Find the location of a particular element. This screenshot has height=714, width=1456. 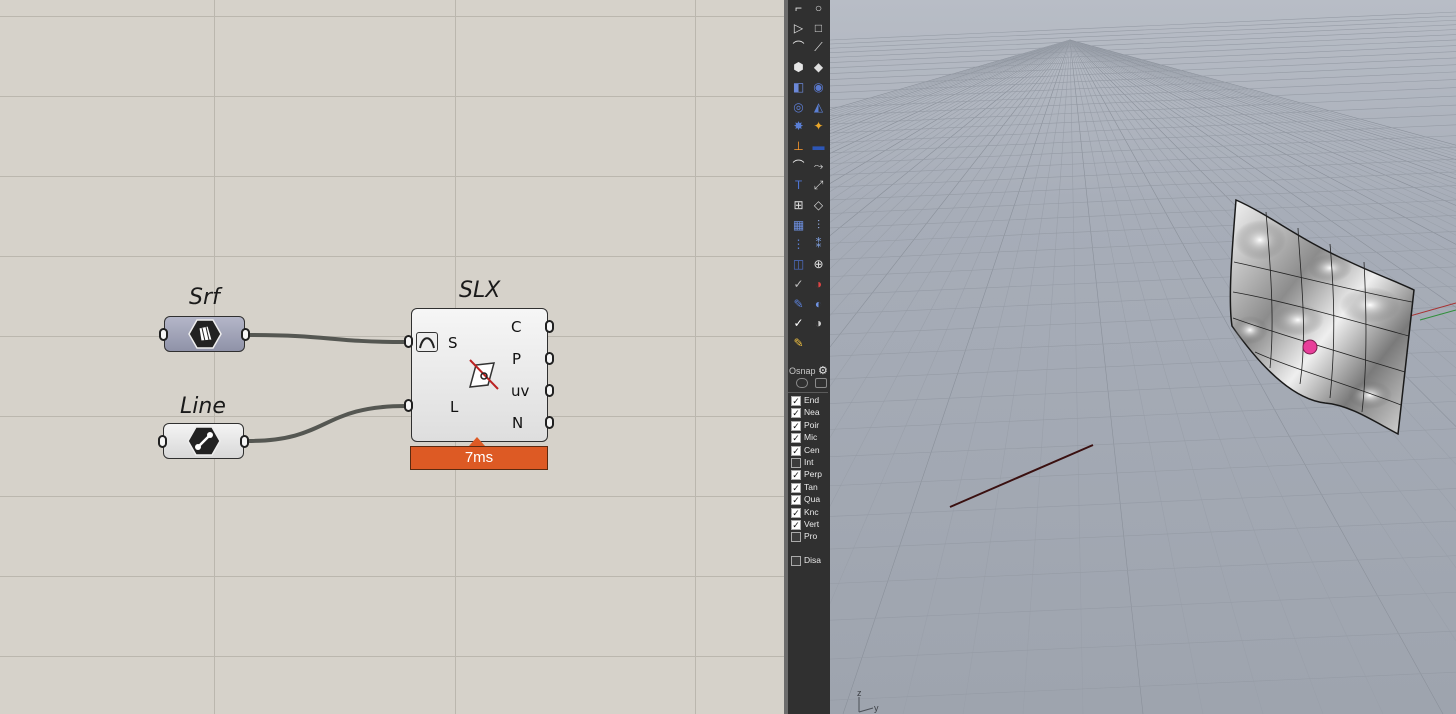

sphere-icon: ◎ is located at coordinates (798, 107).